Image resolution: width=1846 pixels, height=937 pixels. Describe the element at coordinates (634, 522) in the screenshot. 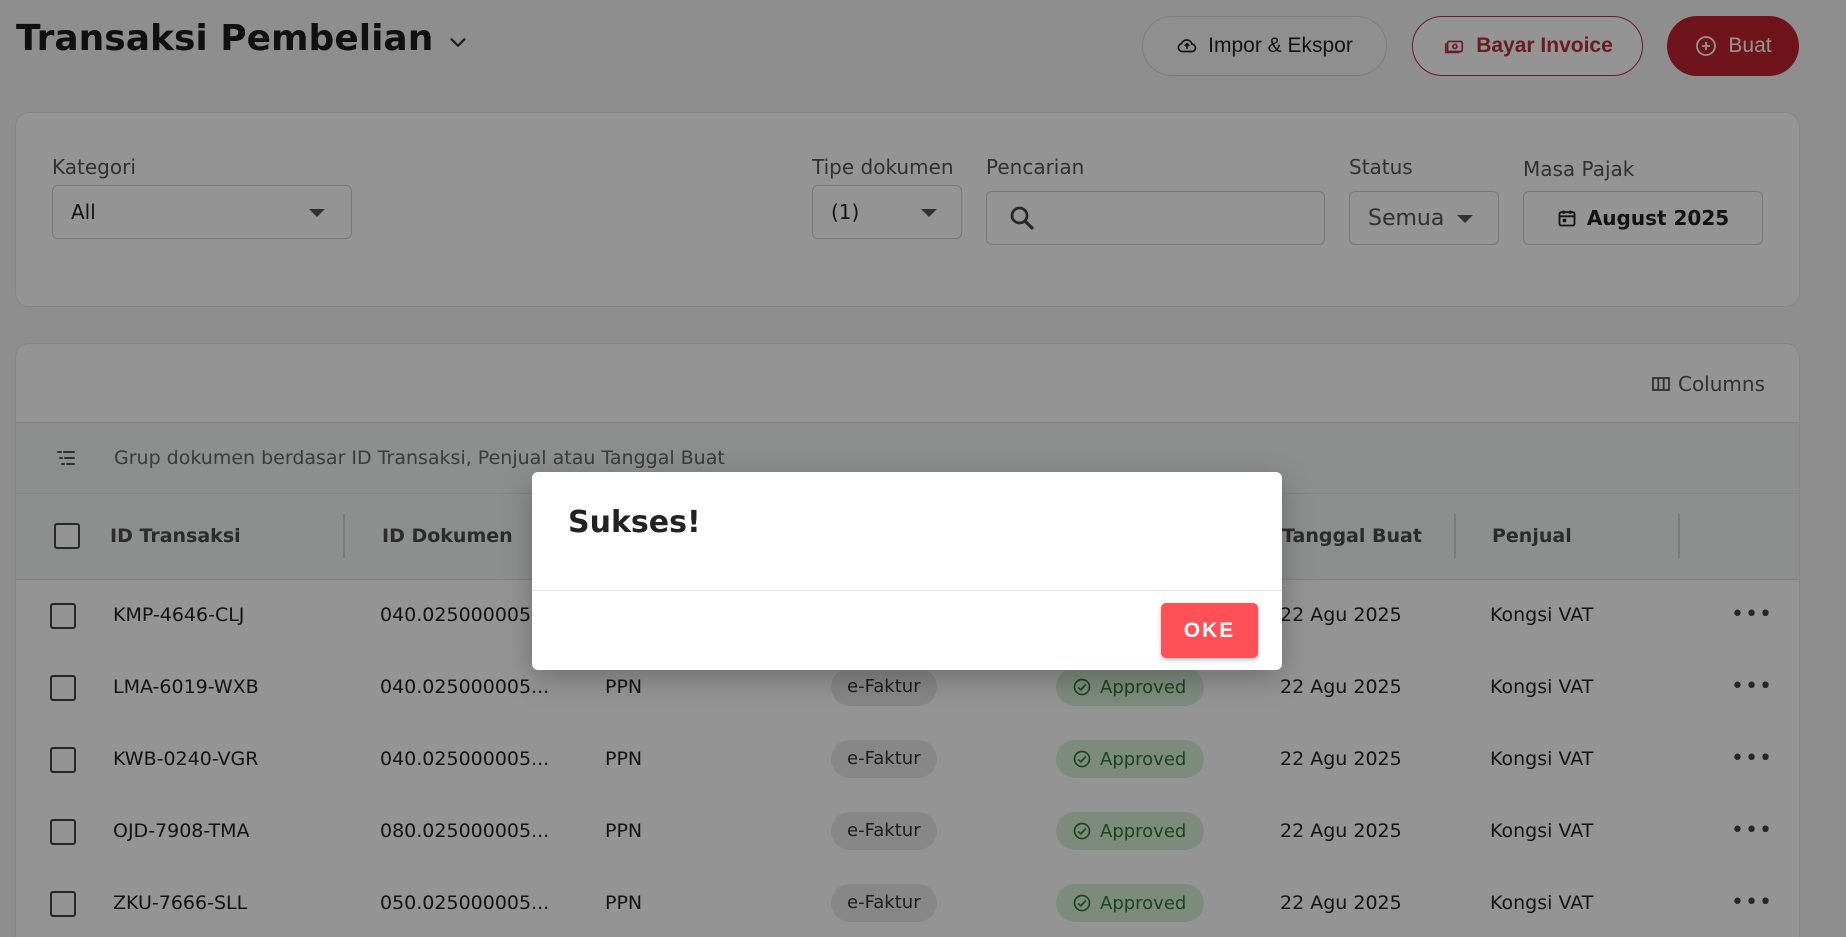

I see `dialog-title: Sukses!` at that location.